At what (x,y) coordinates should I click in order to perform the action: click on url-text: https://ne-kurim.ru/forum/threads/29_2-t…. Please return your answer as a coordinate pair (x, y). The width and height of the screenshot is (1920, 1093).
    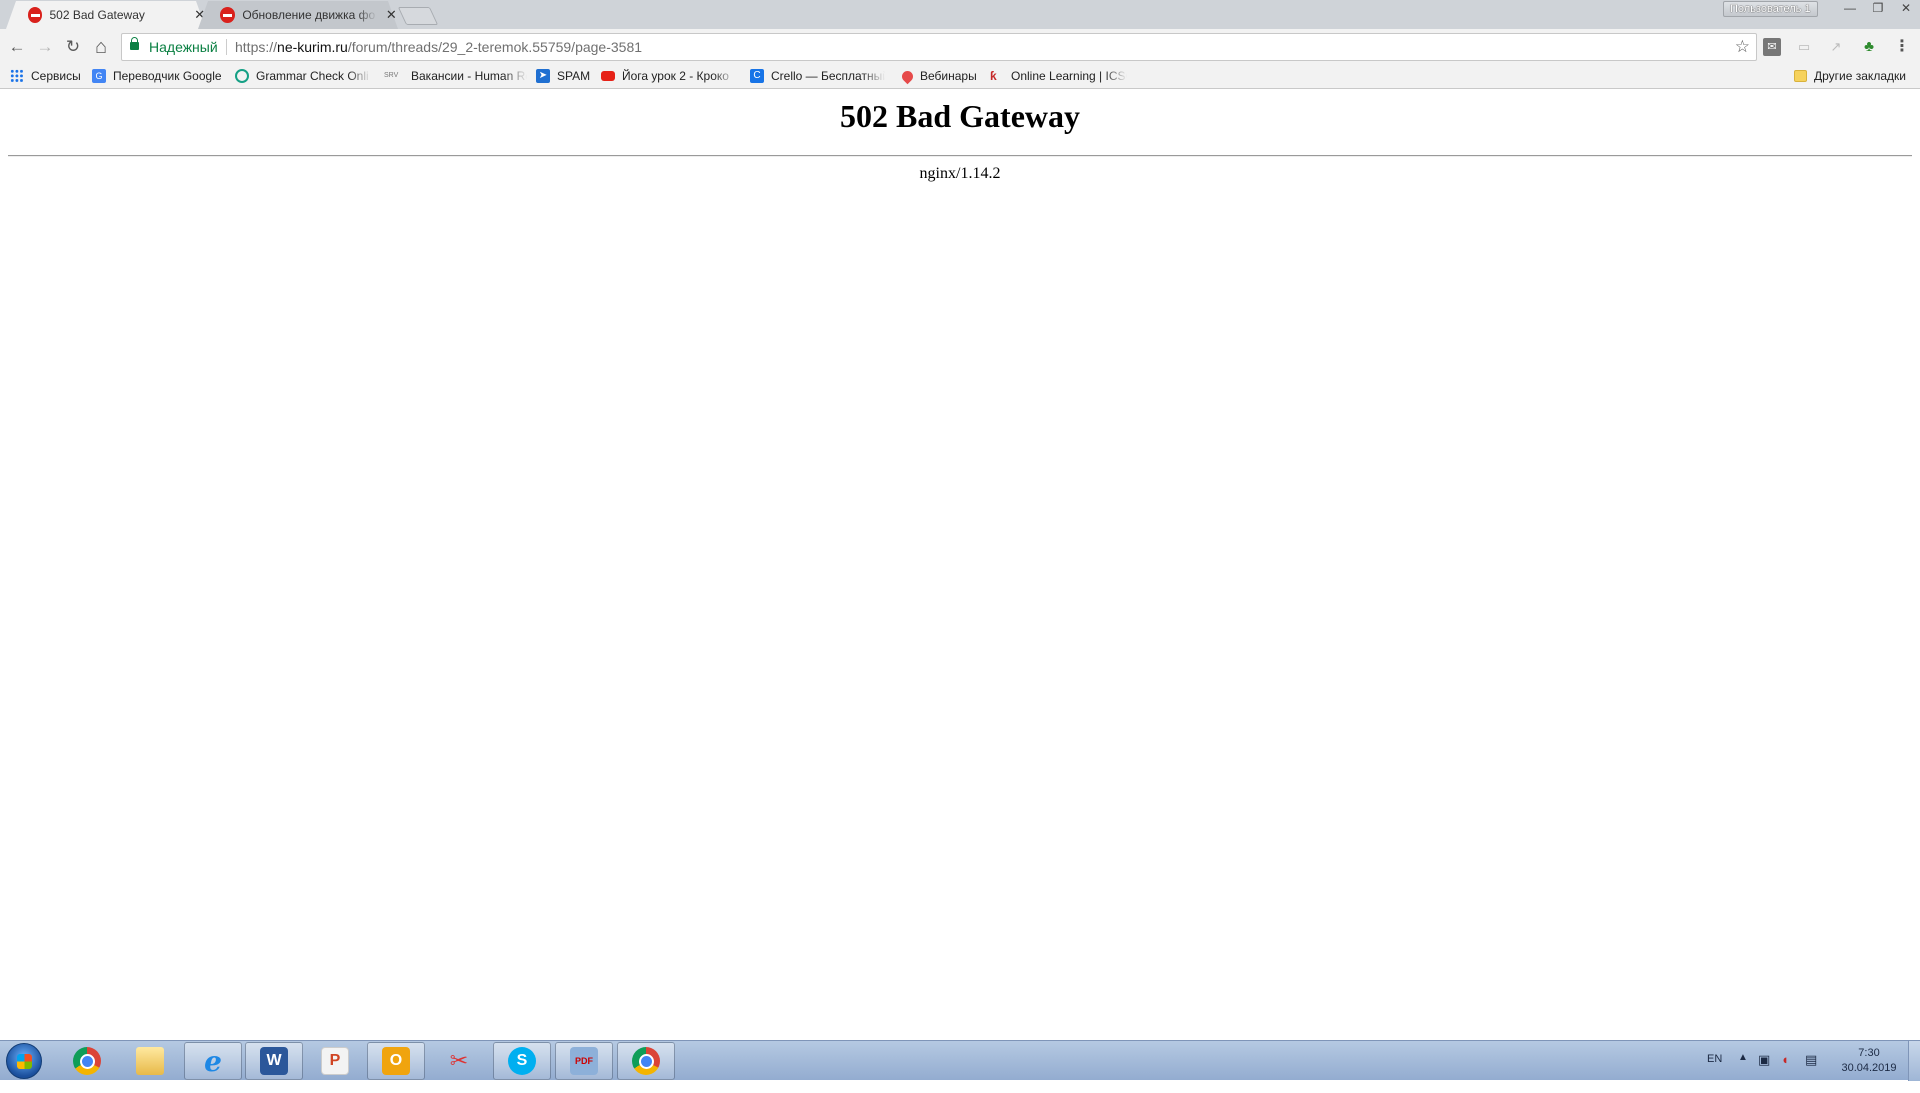
    Looking at the image, I should click on (438, 47).